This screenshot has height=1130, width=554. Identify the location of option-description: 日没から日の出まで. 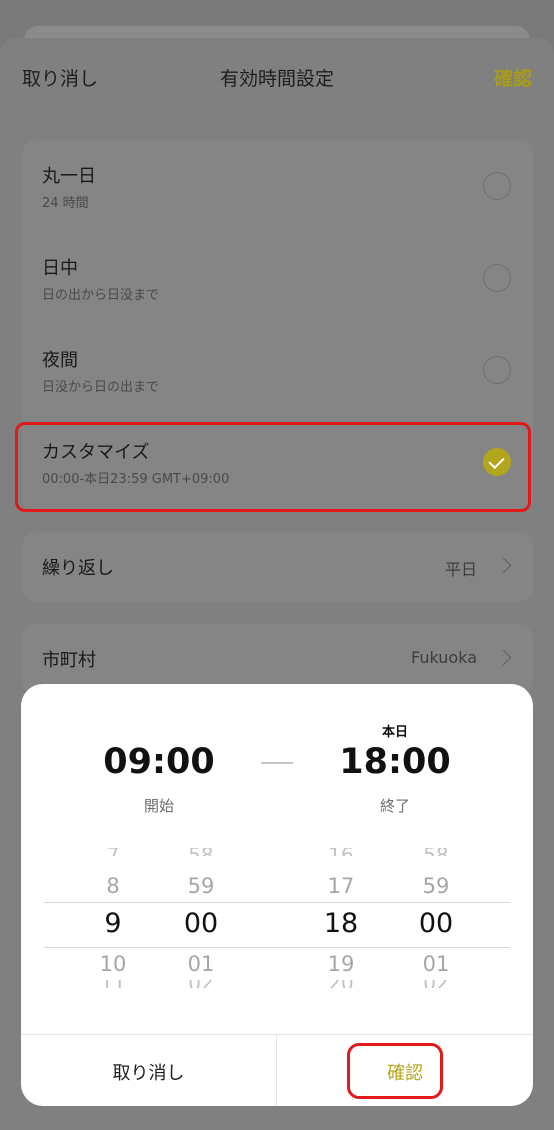
(101, 387).